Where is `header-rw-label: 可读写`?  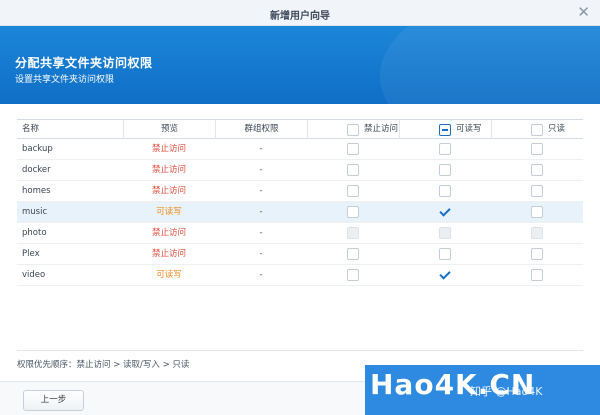
header-rw-label: 可读写 is located at coordinates (469, 129).